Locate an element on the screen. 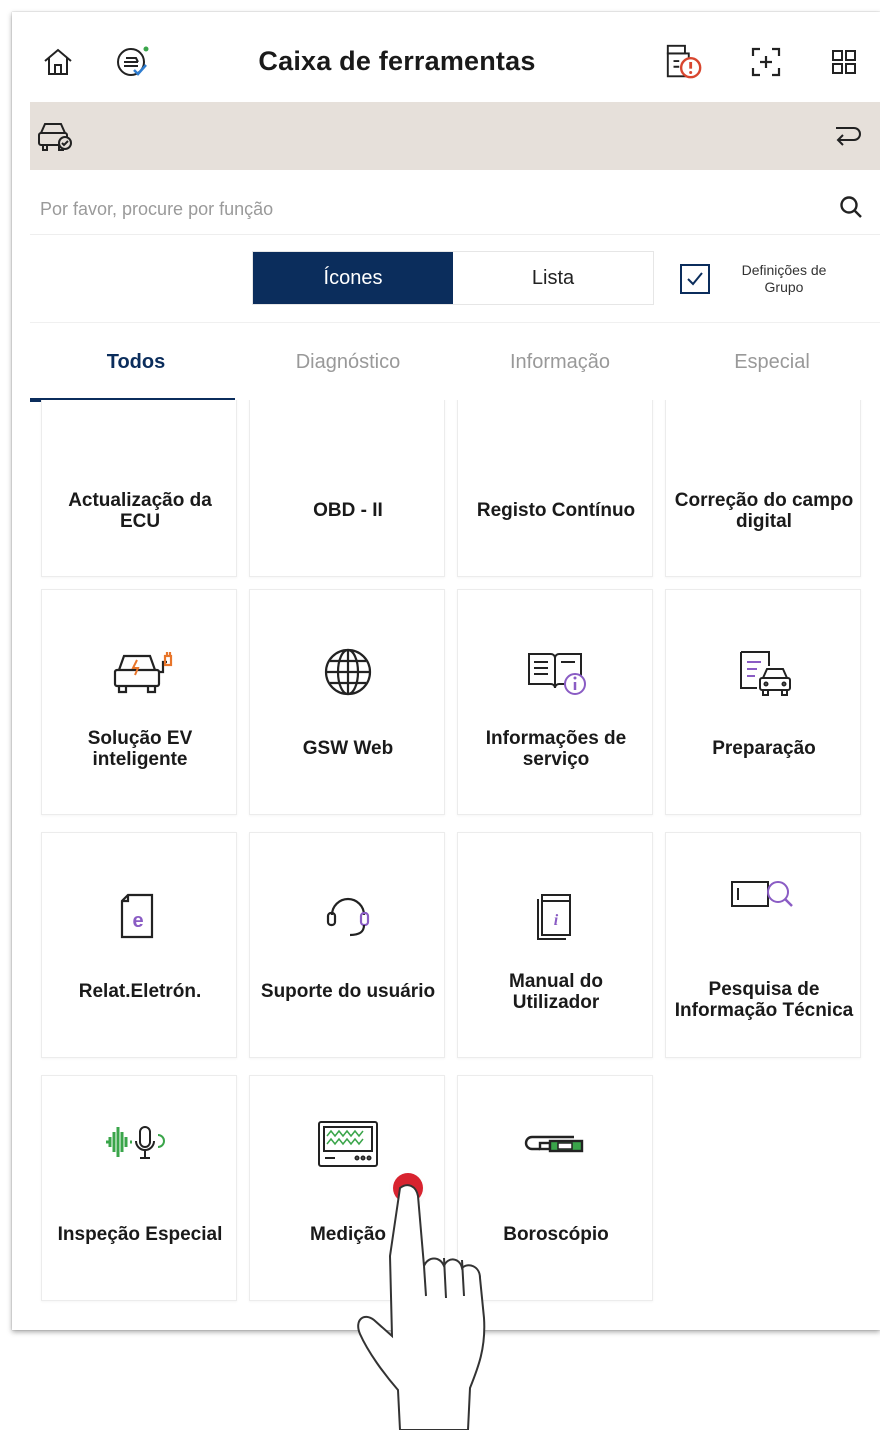 The image size is (880, 1430). book-info-icon is located at coordinates (556, 672).